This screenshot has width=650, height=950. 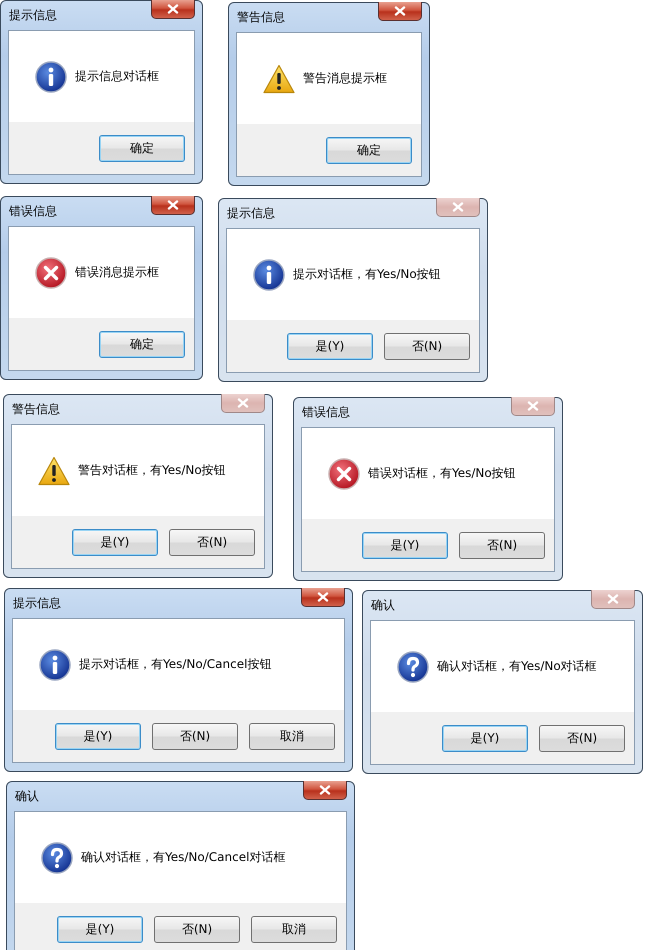 I want to click on dialog-message: 警告消息提示框, so click(x=345, y=78).